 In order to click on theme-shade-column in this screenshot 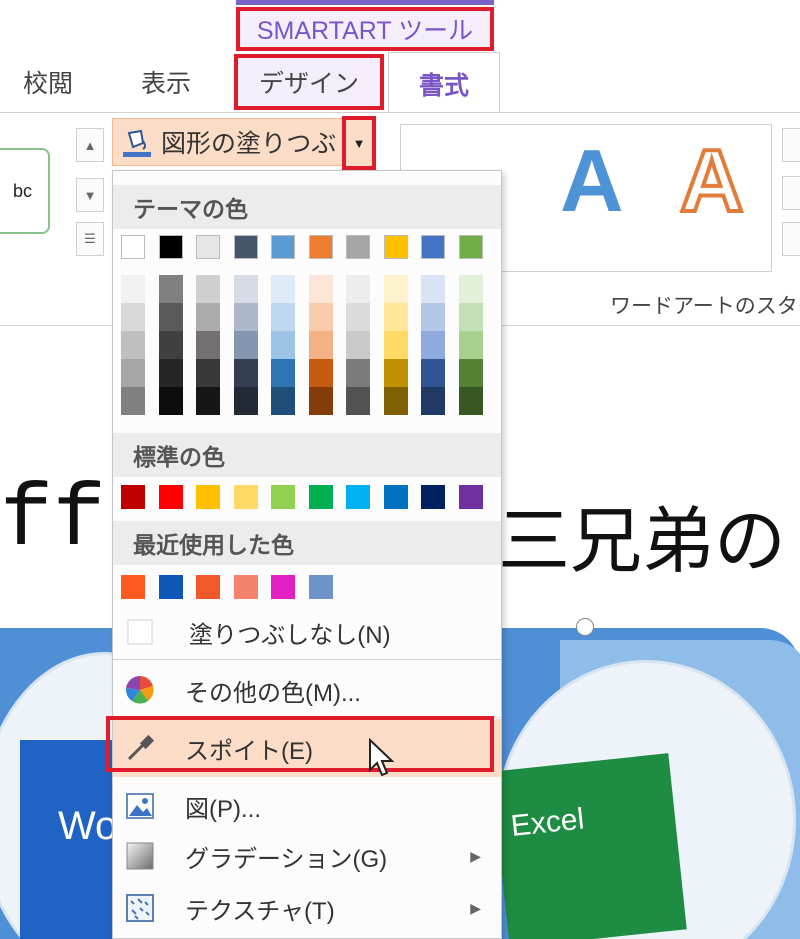, I will do `click(133, 345)`.